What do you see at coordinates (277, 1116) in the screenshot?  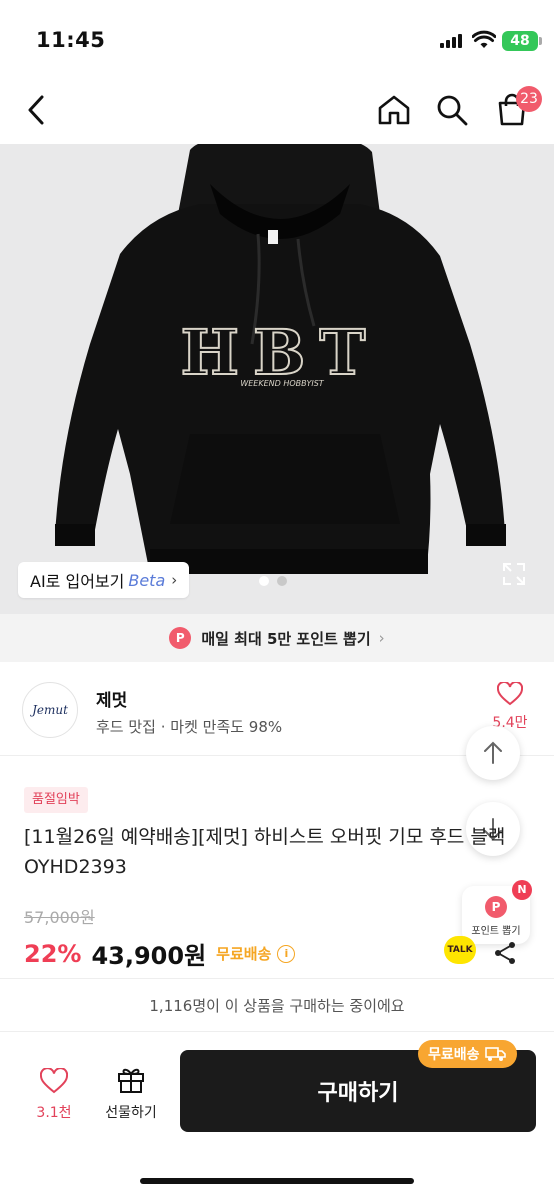 I see `bottom-action-bar: 3.1천 선물하기 구매하기 무료배송` at bounding box center [277, 1116].